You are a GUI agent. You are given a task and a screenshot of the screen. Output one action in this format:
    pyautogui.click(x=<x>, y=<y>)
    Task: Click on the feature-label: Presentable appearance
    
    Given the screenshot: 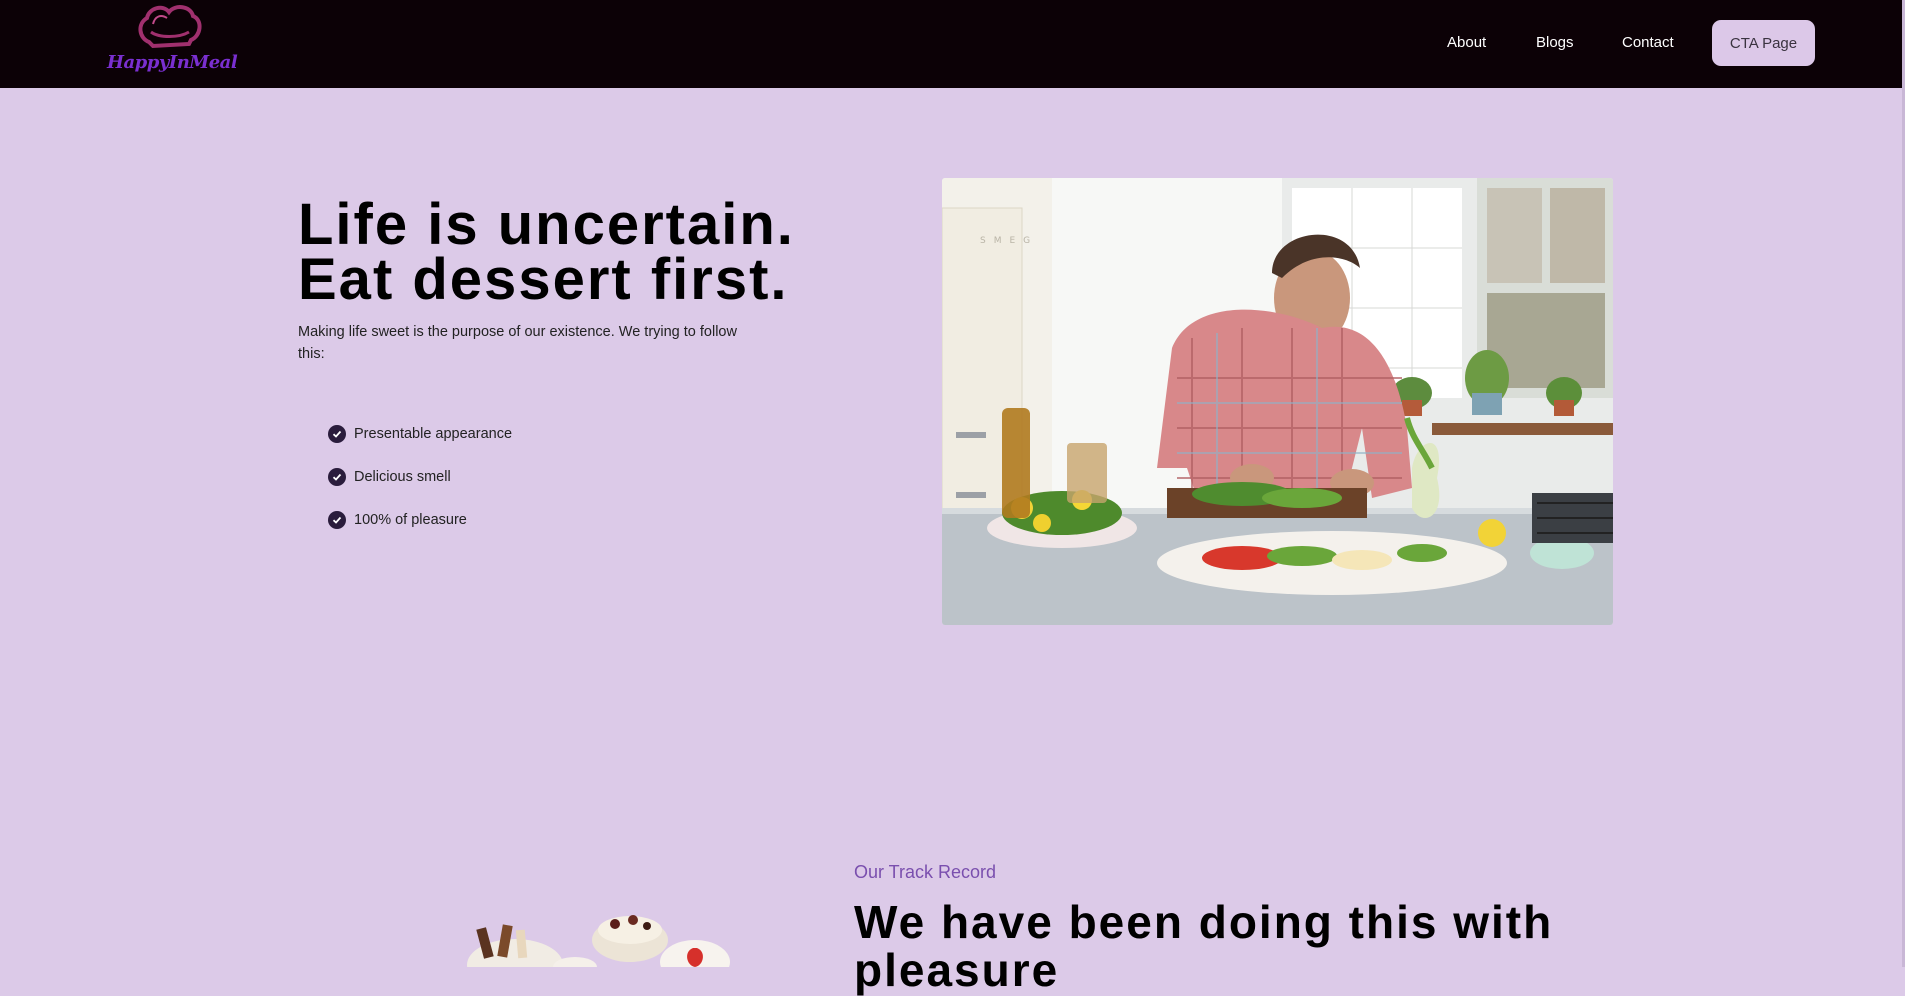 What is the action you would take?
    pyautogui.click(x=433, y=433)
    